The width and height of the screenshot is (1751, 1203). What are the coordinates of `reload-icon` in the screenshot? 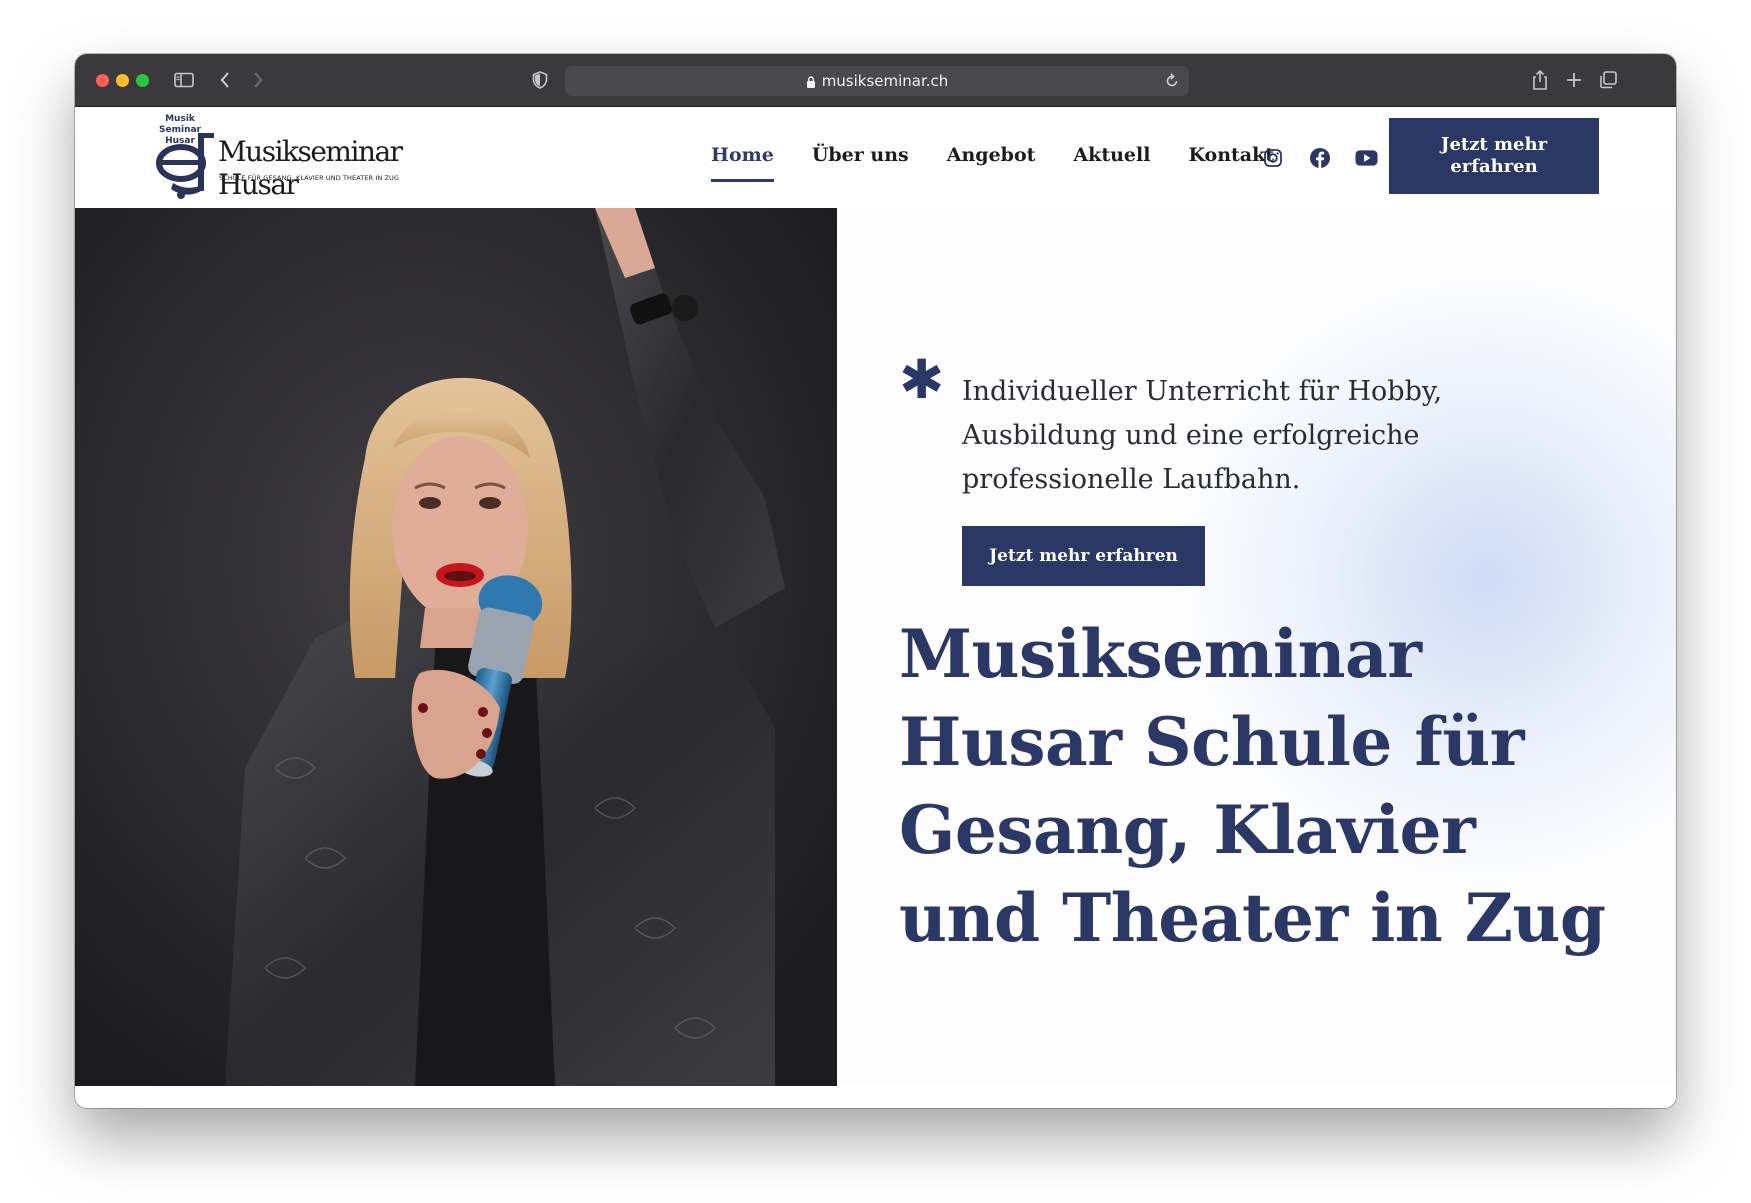 It's located at (1172, 81).